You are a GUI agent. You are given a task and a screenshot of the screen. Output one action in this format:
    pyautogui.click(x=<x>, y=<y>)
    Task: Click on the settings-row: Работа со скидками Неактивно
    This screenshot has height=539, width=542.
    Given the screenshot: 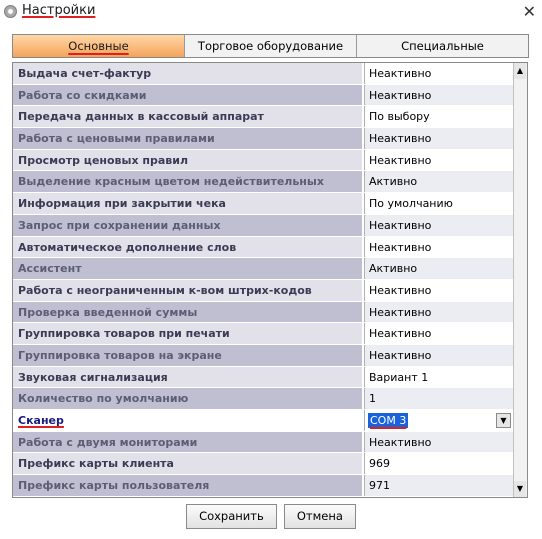 What is the action you would take?
    pyautogui.click(x=264, y=95)
    